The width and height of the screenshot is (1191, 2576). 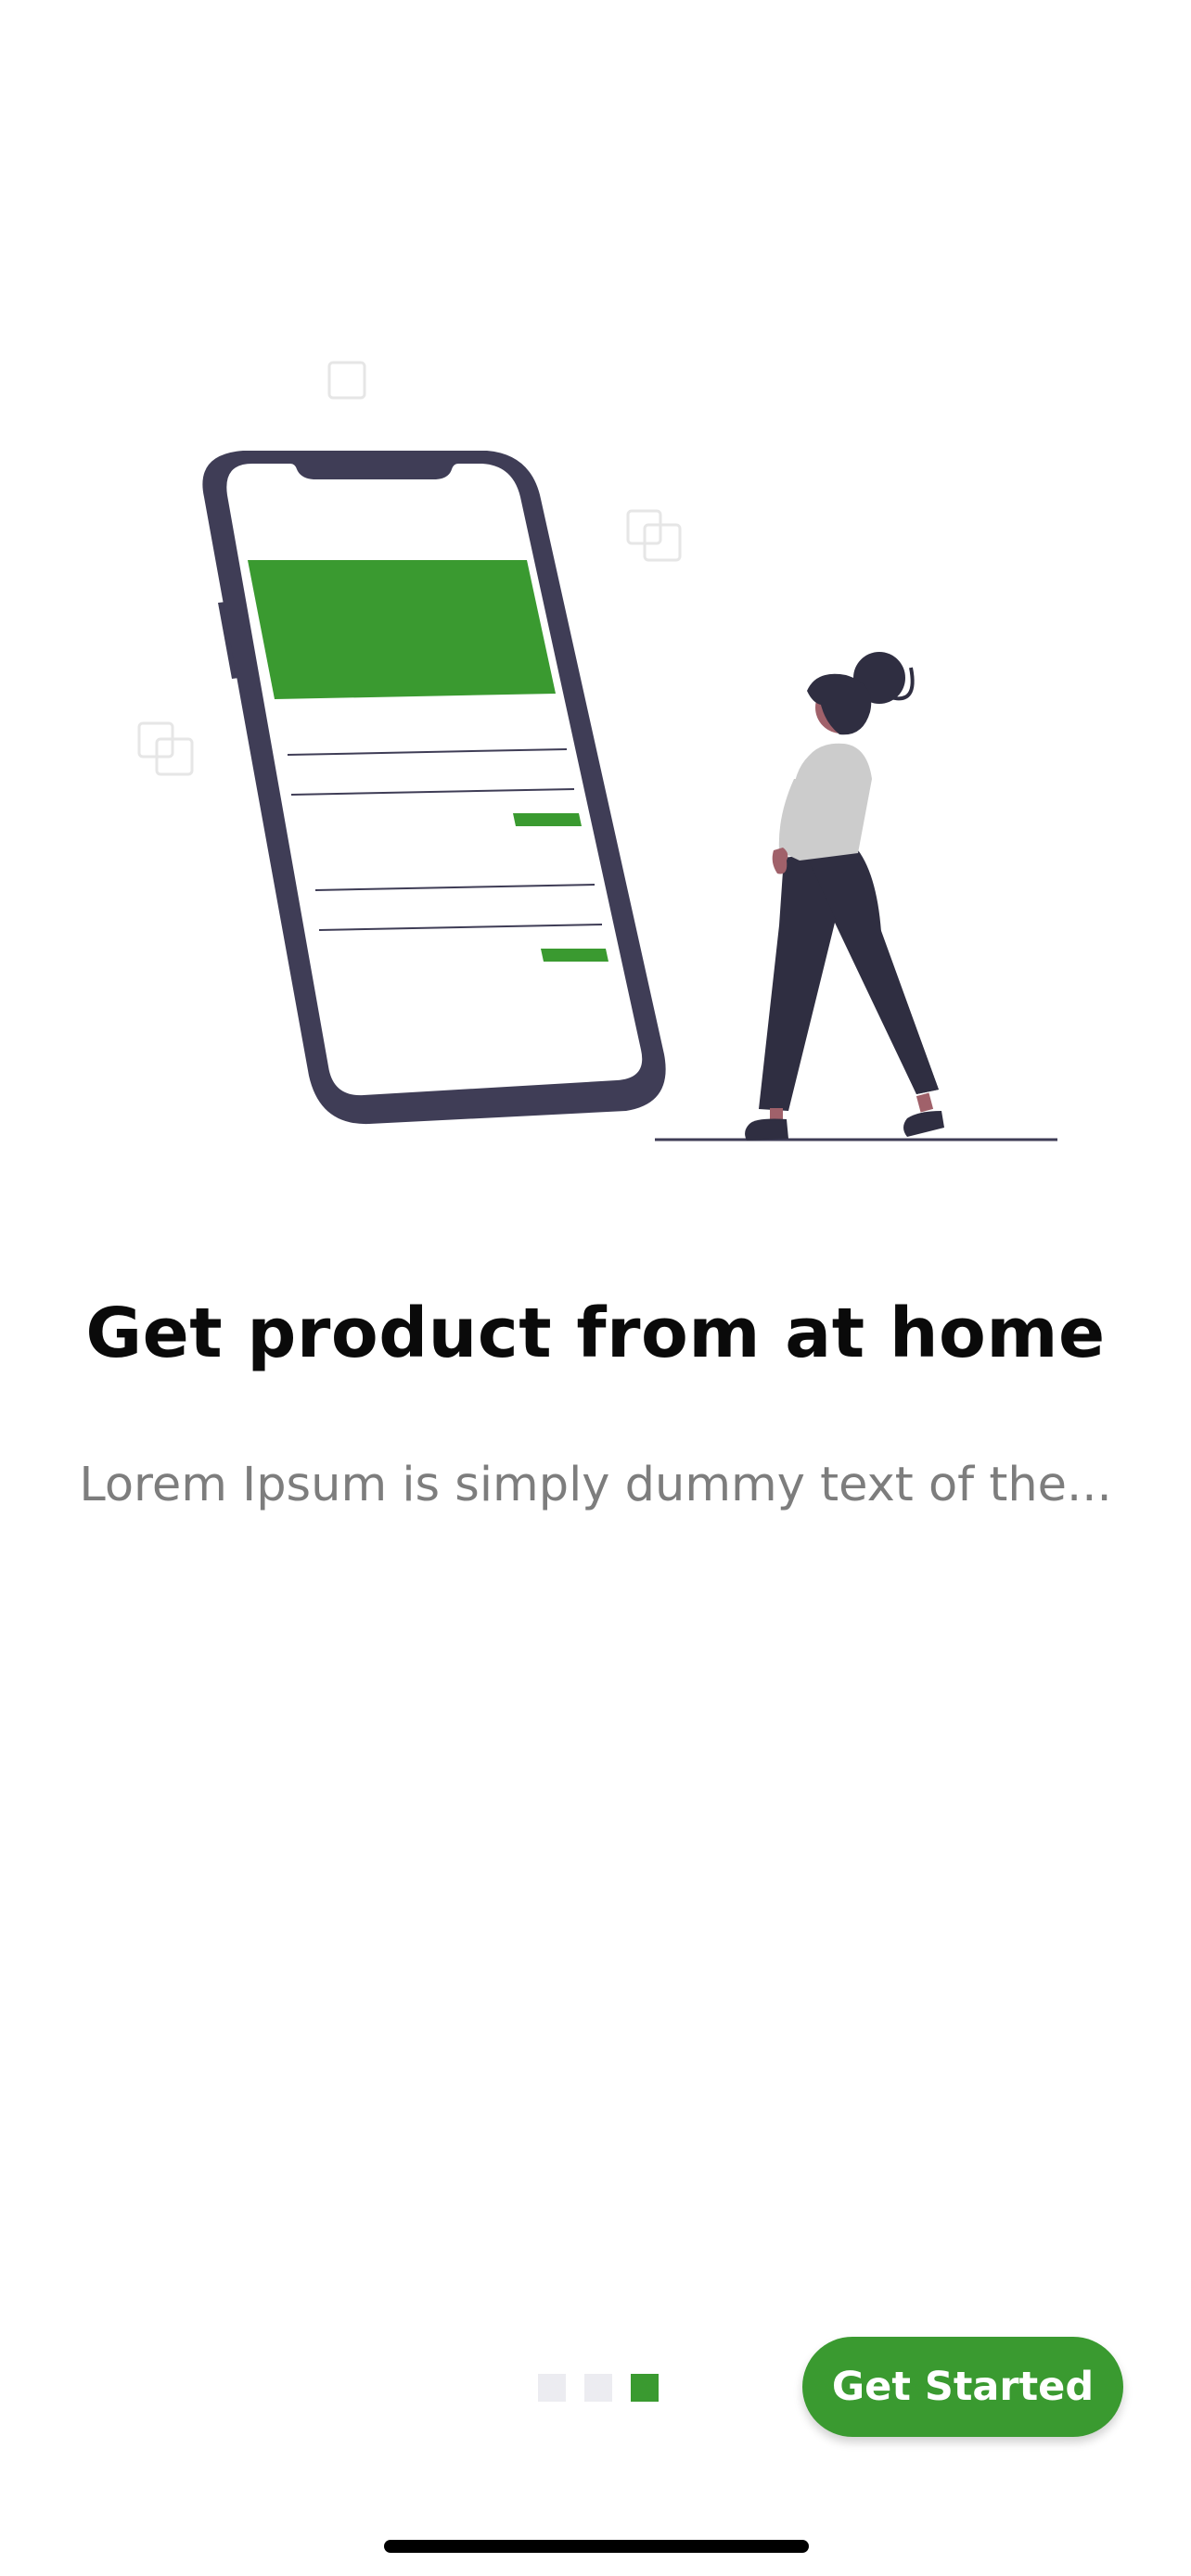 I want to click on page-dot-3-active, so click(x=645, y=2388).